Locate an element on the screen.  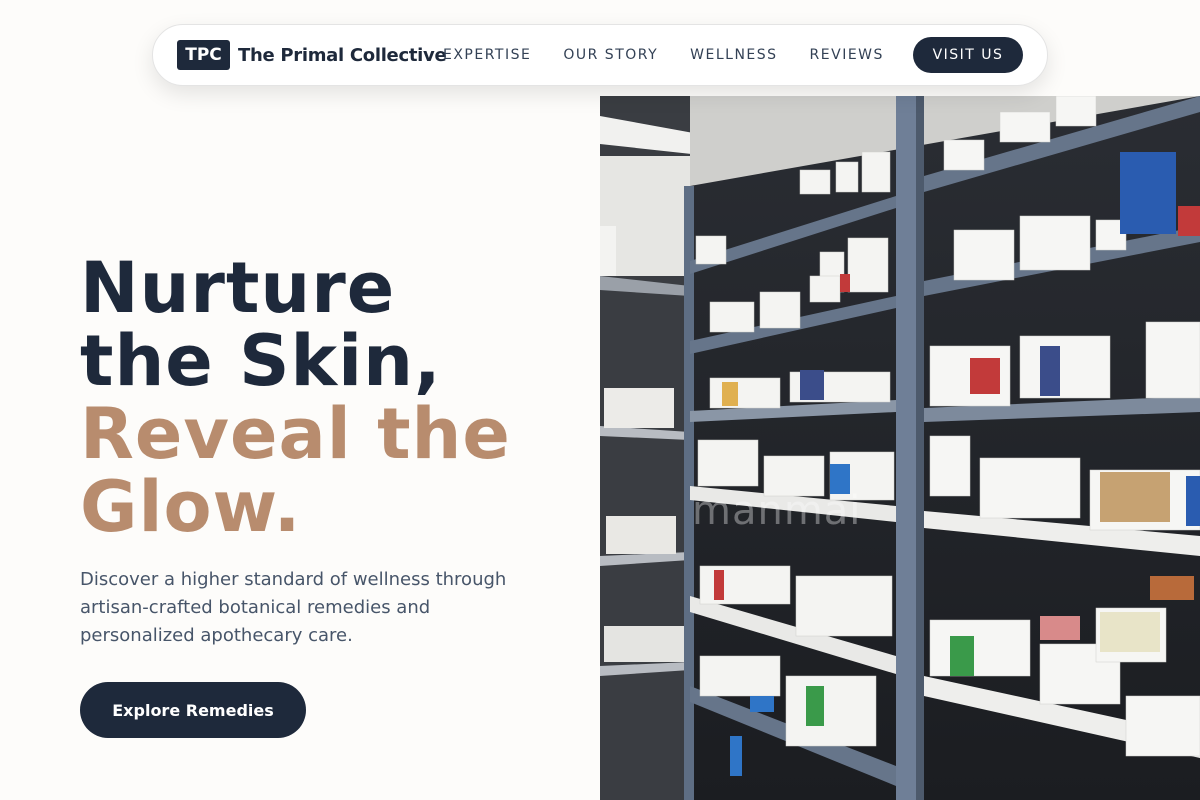
explore-remedies-button: Explore Remedies is located at coordinates (193, 710).